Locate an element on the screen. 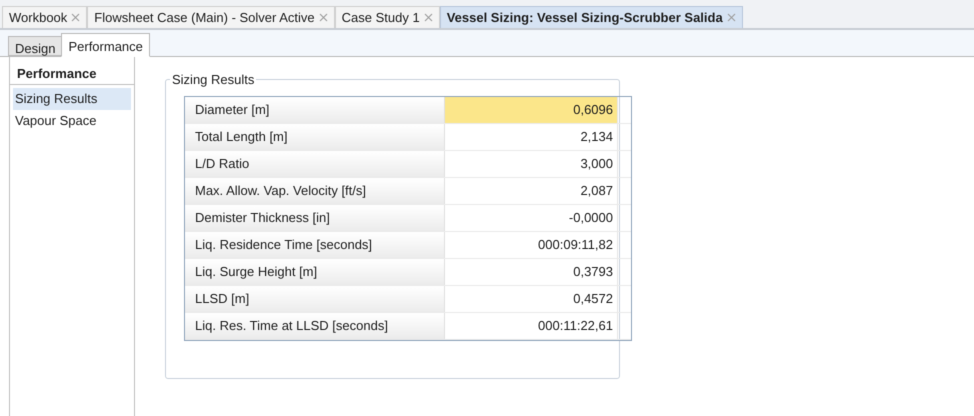  tab: Performance is located at coordinates (105, 45).